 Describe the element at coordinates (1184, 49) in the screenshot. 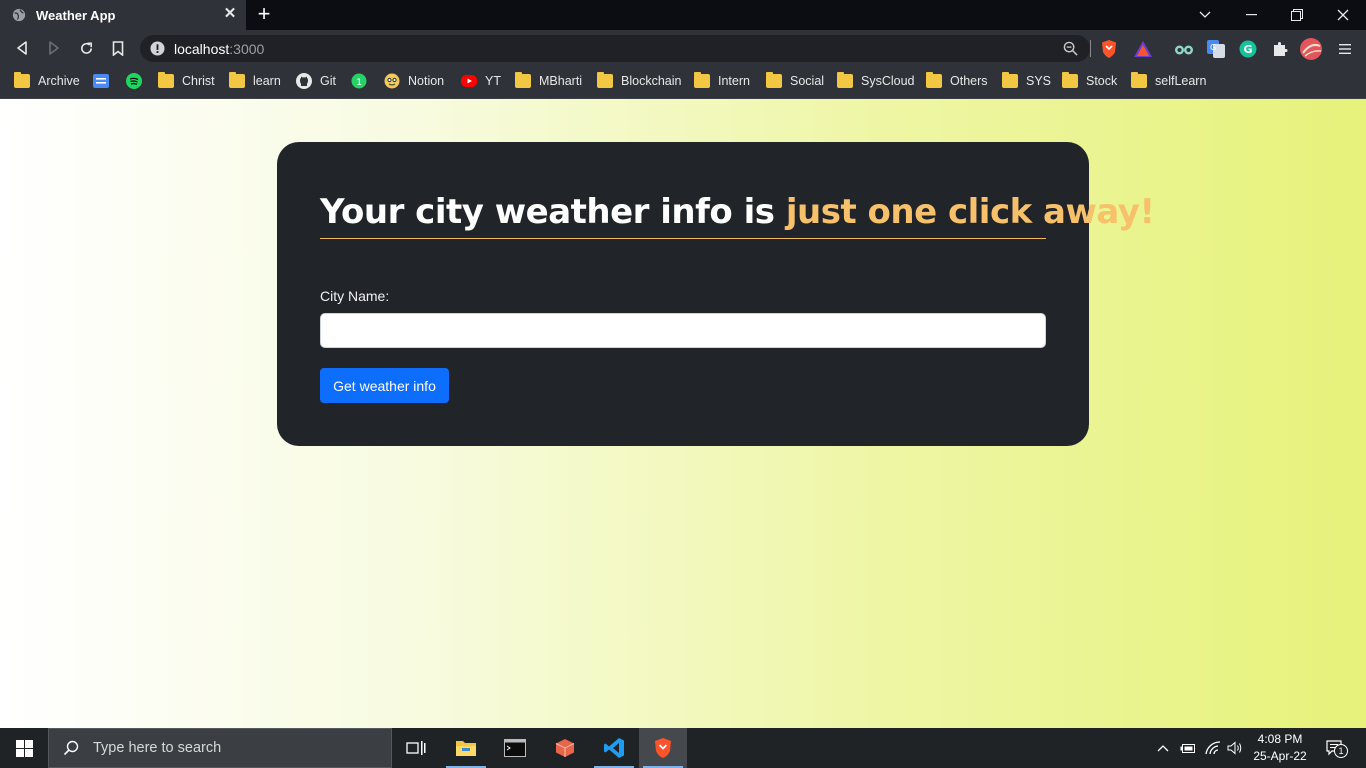

I see `extension-glasses-icon` at that location.